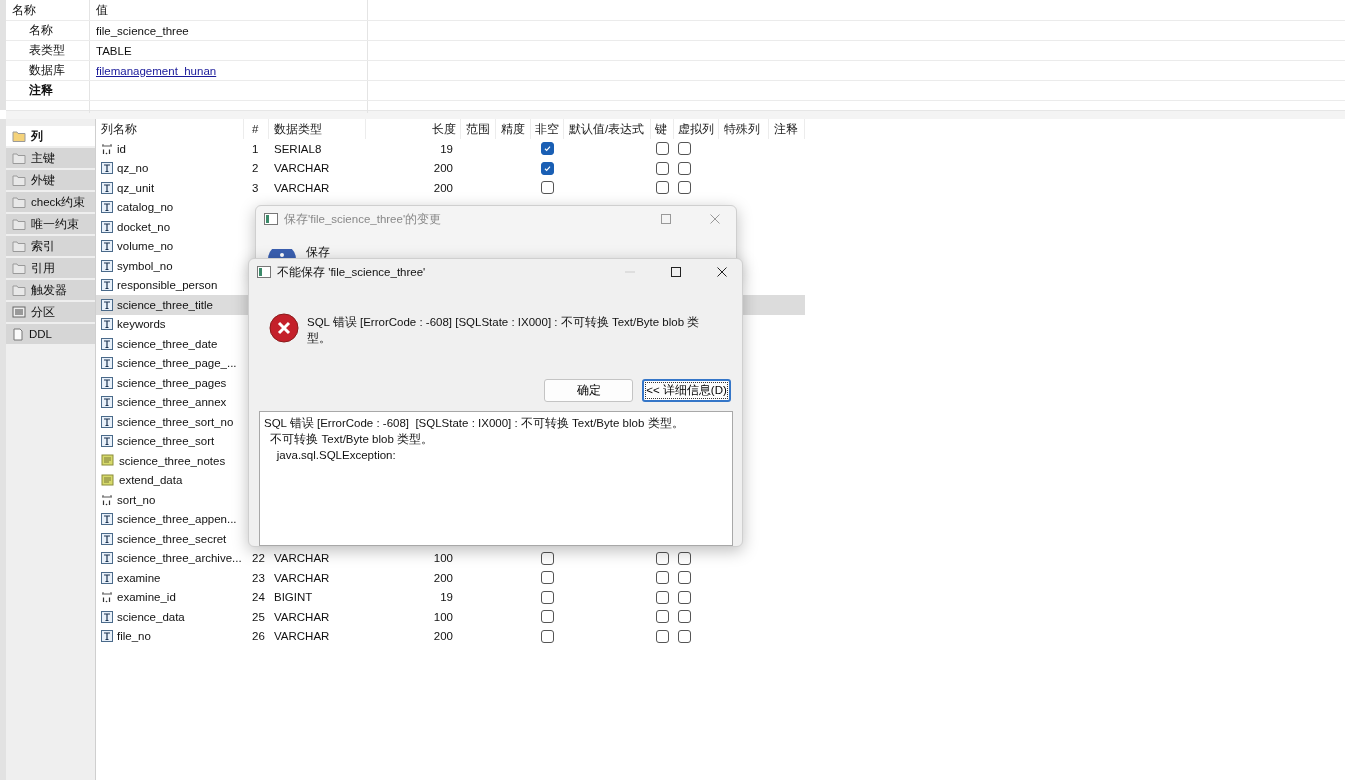  I want to click on database-link: filemanagement_hunan, so click(229, 70).